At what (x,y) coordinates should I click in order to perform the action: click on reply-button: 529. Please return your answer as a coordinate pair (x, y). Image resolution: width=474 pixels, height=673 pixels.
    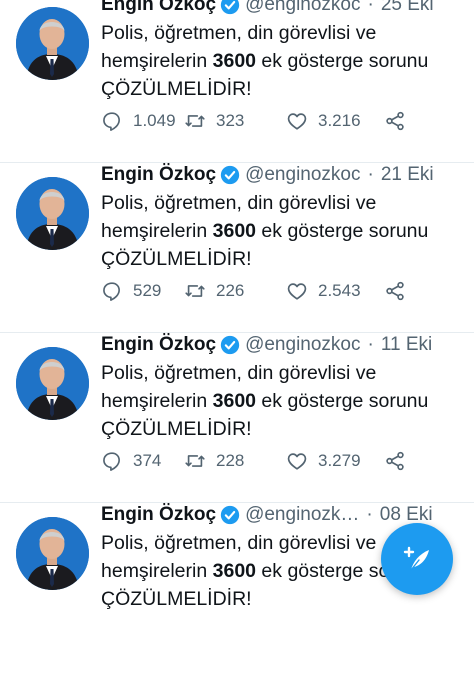
    Looking at the image, I should click on (131, 291).